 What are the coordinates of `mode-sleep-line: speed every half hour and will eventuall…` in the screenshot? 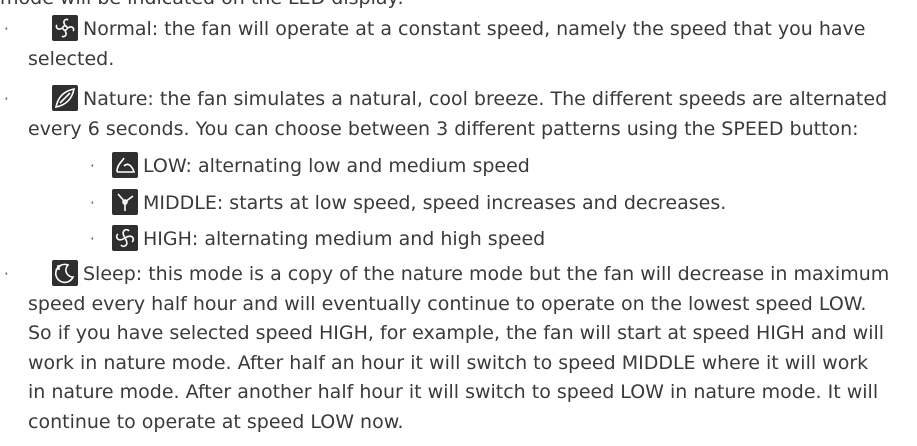 It's located at (447, 304).